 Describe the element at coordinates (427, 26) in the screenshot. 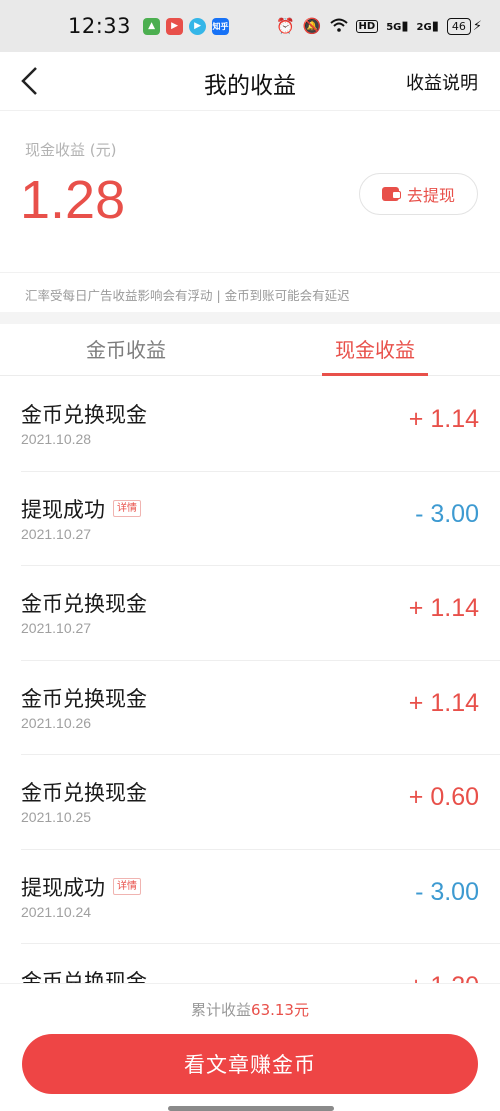

I see `signal-2g-icon: 2G▮` at that location.